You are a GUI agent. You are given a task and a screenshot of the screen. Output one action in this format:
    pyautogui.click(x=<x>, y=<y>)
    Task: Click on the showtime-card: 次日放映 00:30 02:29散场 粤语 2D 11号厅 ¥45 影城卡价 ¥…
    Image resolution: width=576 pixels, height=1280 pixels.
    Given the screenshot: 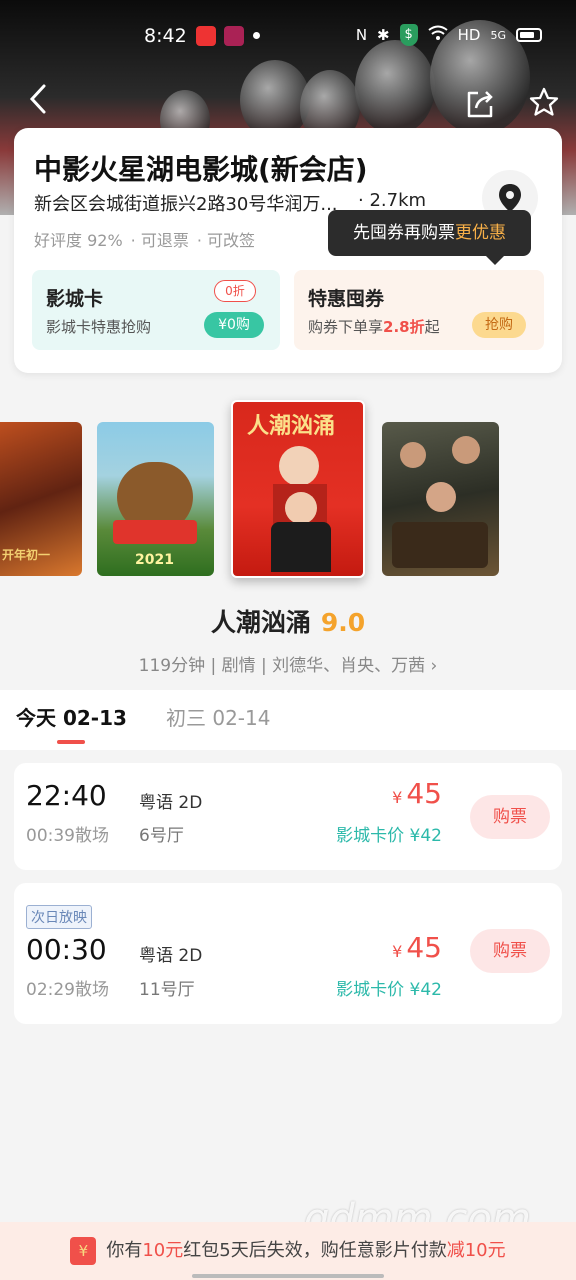 What is the action you would take?
    pyautogui.click(x=288, y=953)
    